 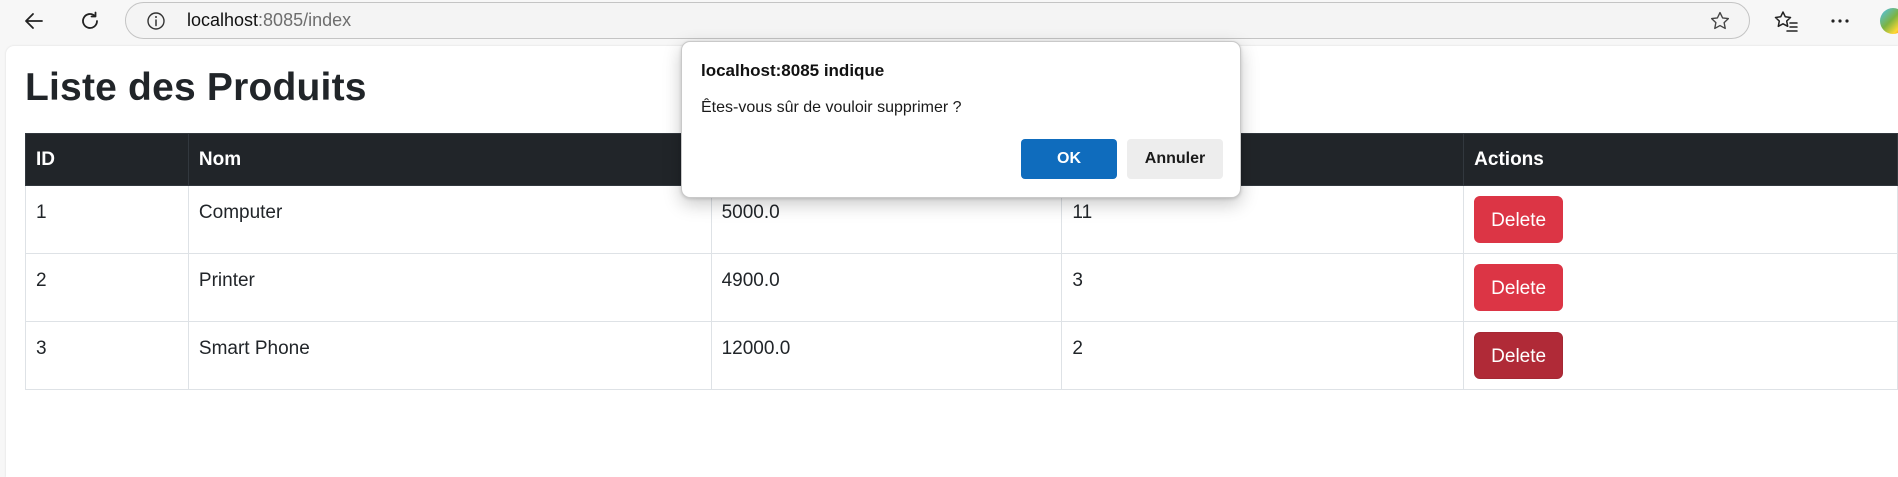 What do you see at coordinates (305, 20) in the screenshot?
I see `url-path: :8085/index` at bounding box center [305, 20].